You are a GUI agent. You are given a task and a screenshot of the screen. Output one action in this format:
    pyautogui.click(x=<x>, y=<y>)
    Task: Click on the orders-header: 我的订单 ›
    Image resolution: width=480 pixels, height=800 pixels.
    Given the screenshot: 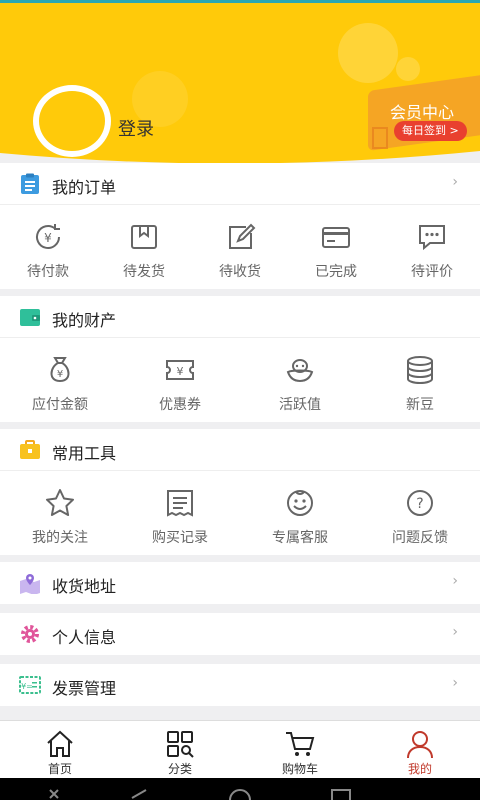 What is the action you would take?
    pyautogui.click(x=240, y=184)
    